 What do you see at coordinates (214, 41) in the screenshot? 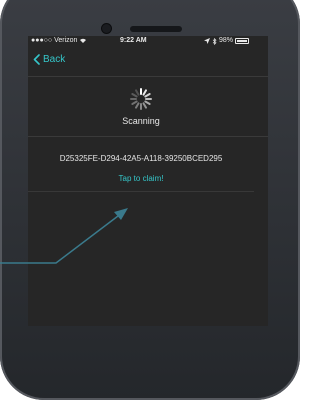
I see `bluetooth-icon` at bounding box center [214, 41].